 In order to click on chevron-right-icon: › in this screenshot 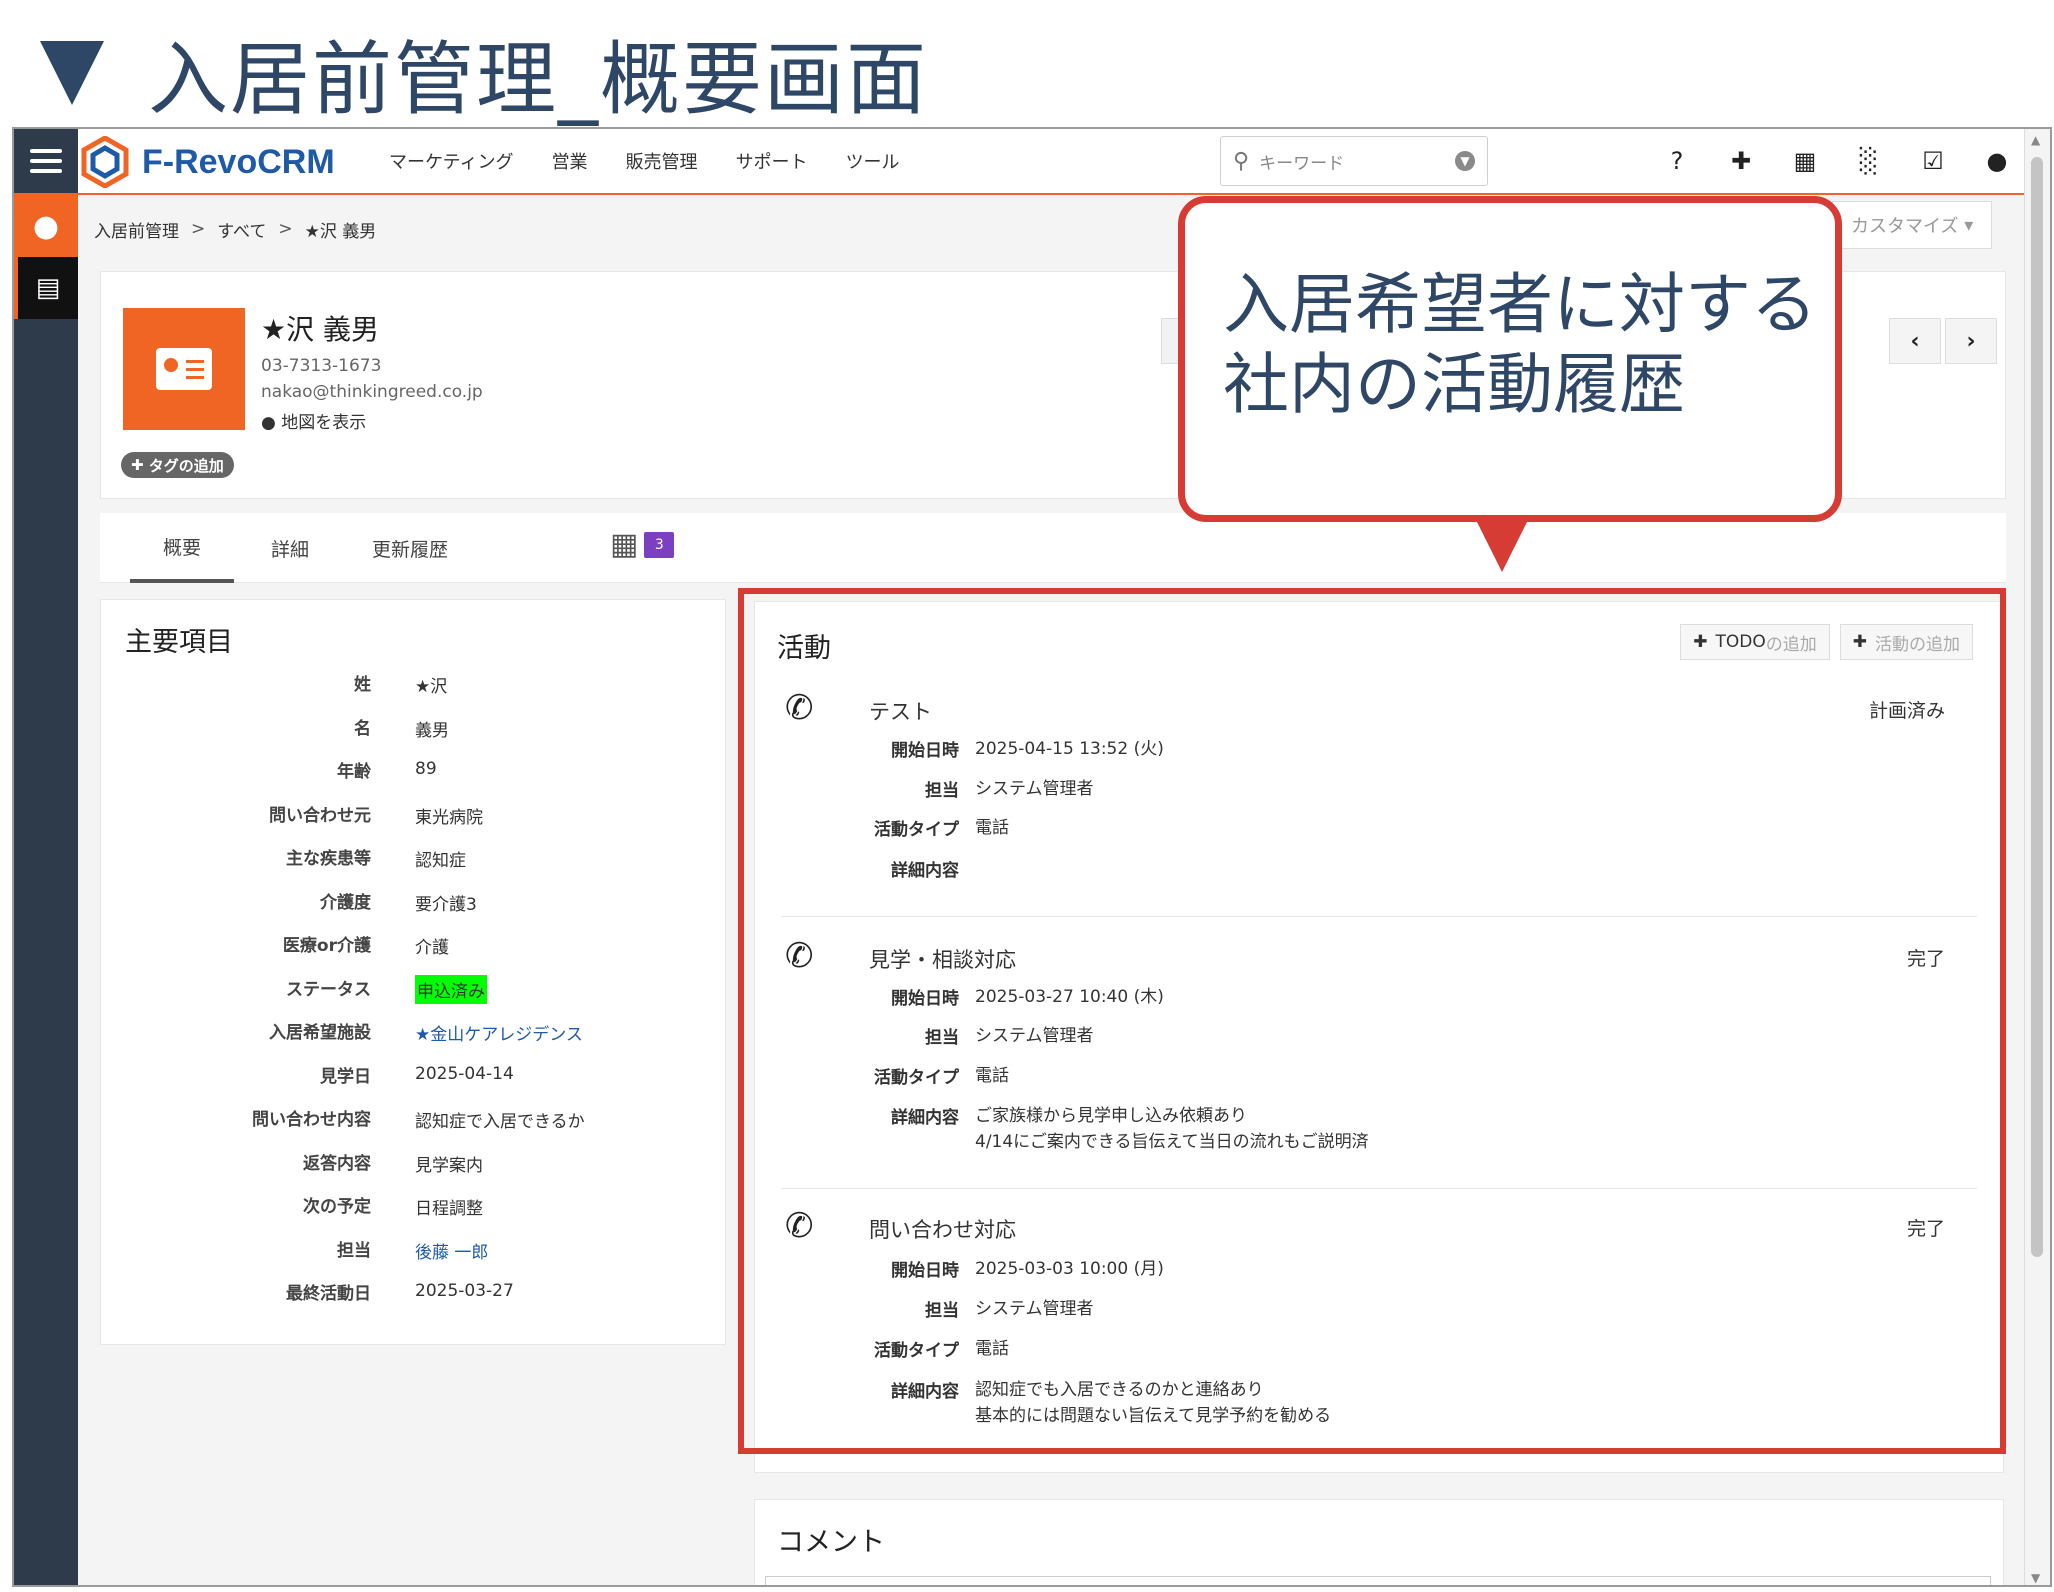, I will do `click(1971, 341)`.